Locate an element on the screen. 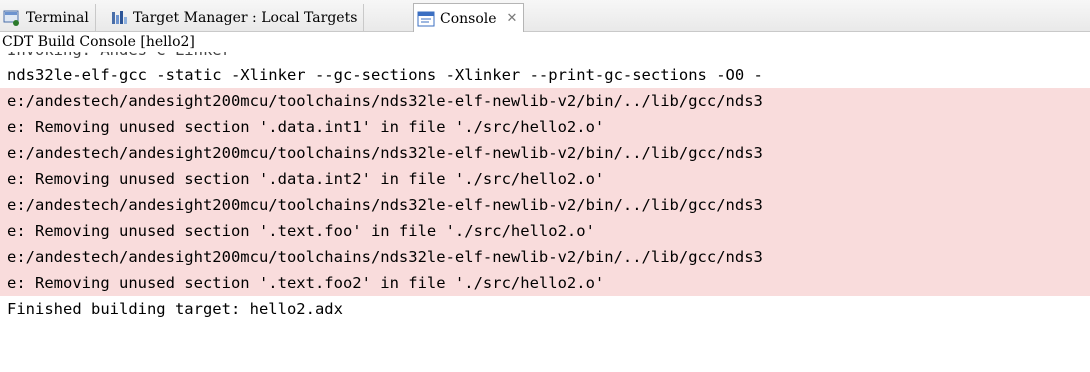  console-icon is located at coordinates (426, 18).